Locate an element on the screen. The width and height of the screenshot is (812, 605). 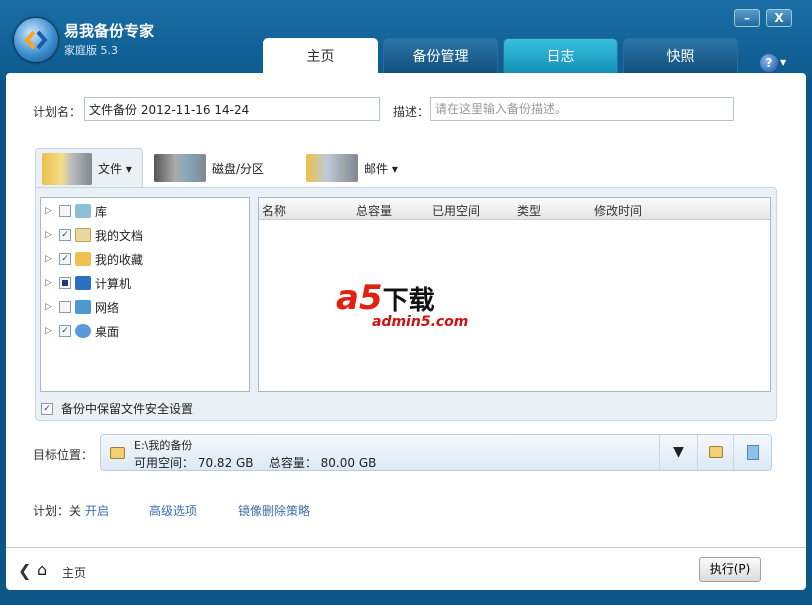
target-path: E:\我的备份 is located at coordinates (163, 445).